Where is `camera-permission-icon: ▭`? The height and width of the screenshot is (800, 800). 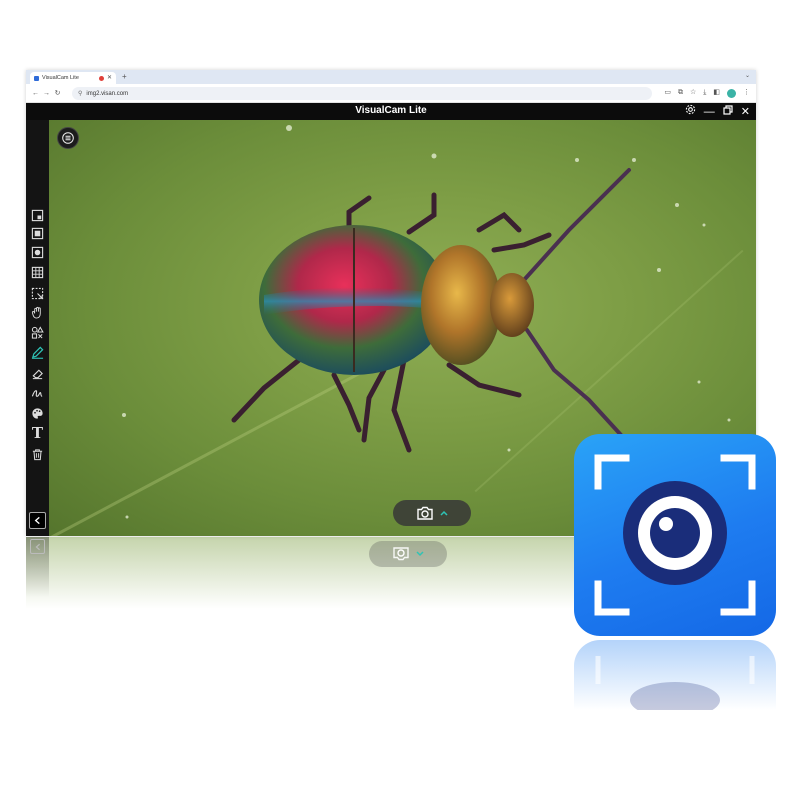
camera-permission-icon: ▭ is located at coordinates (667, 93).